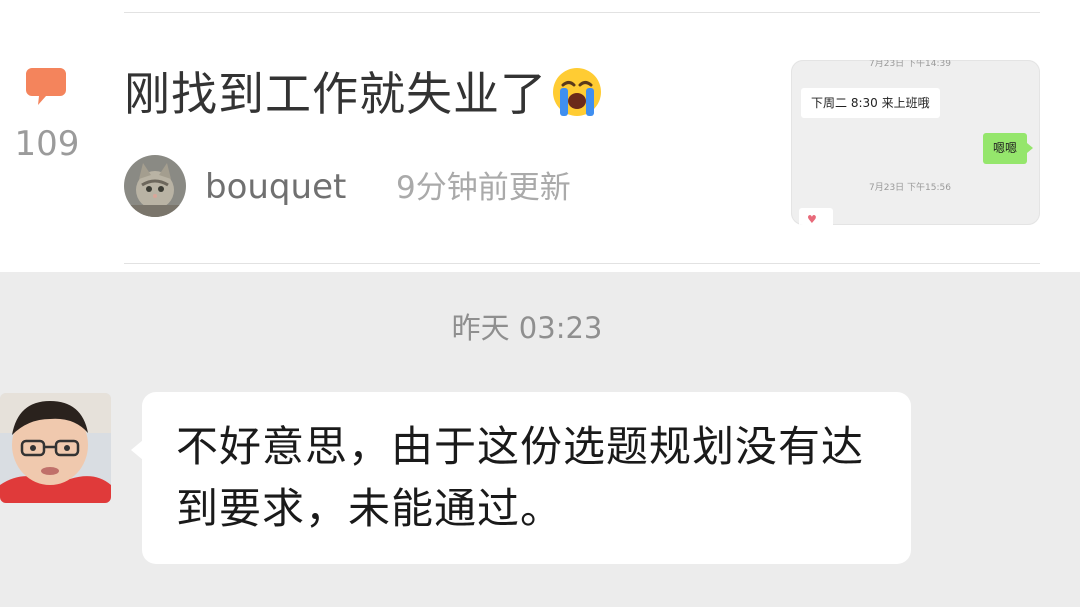  Describe the element at coordinates (1008, 148) in the screenshot. I see `thumbnail-message-right: 嗯嗯` at that location.